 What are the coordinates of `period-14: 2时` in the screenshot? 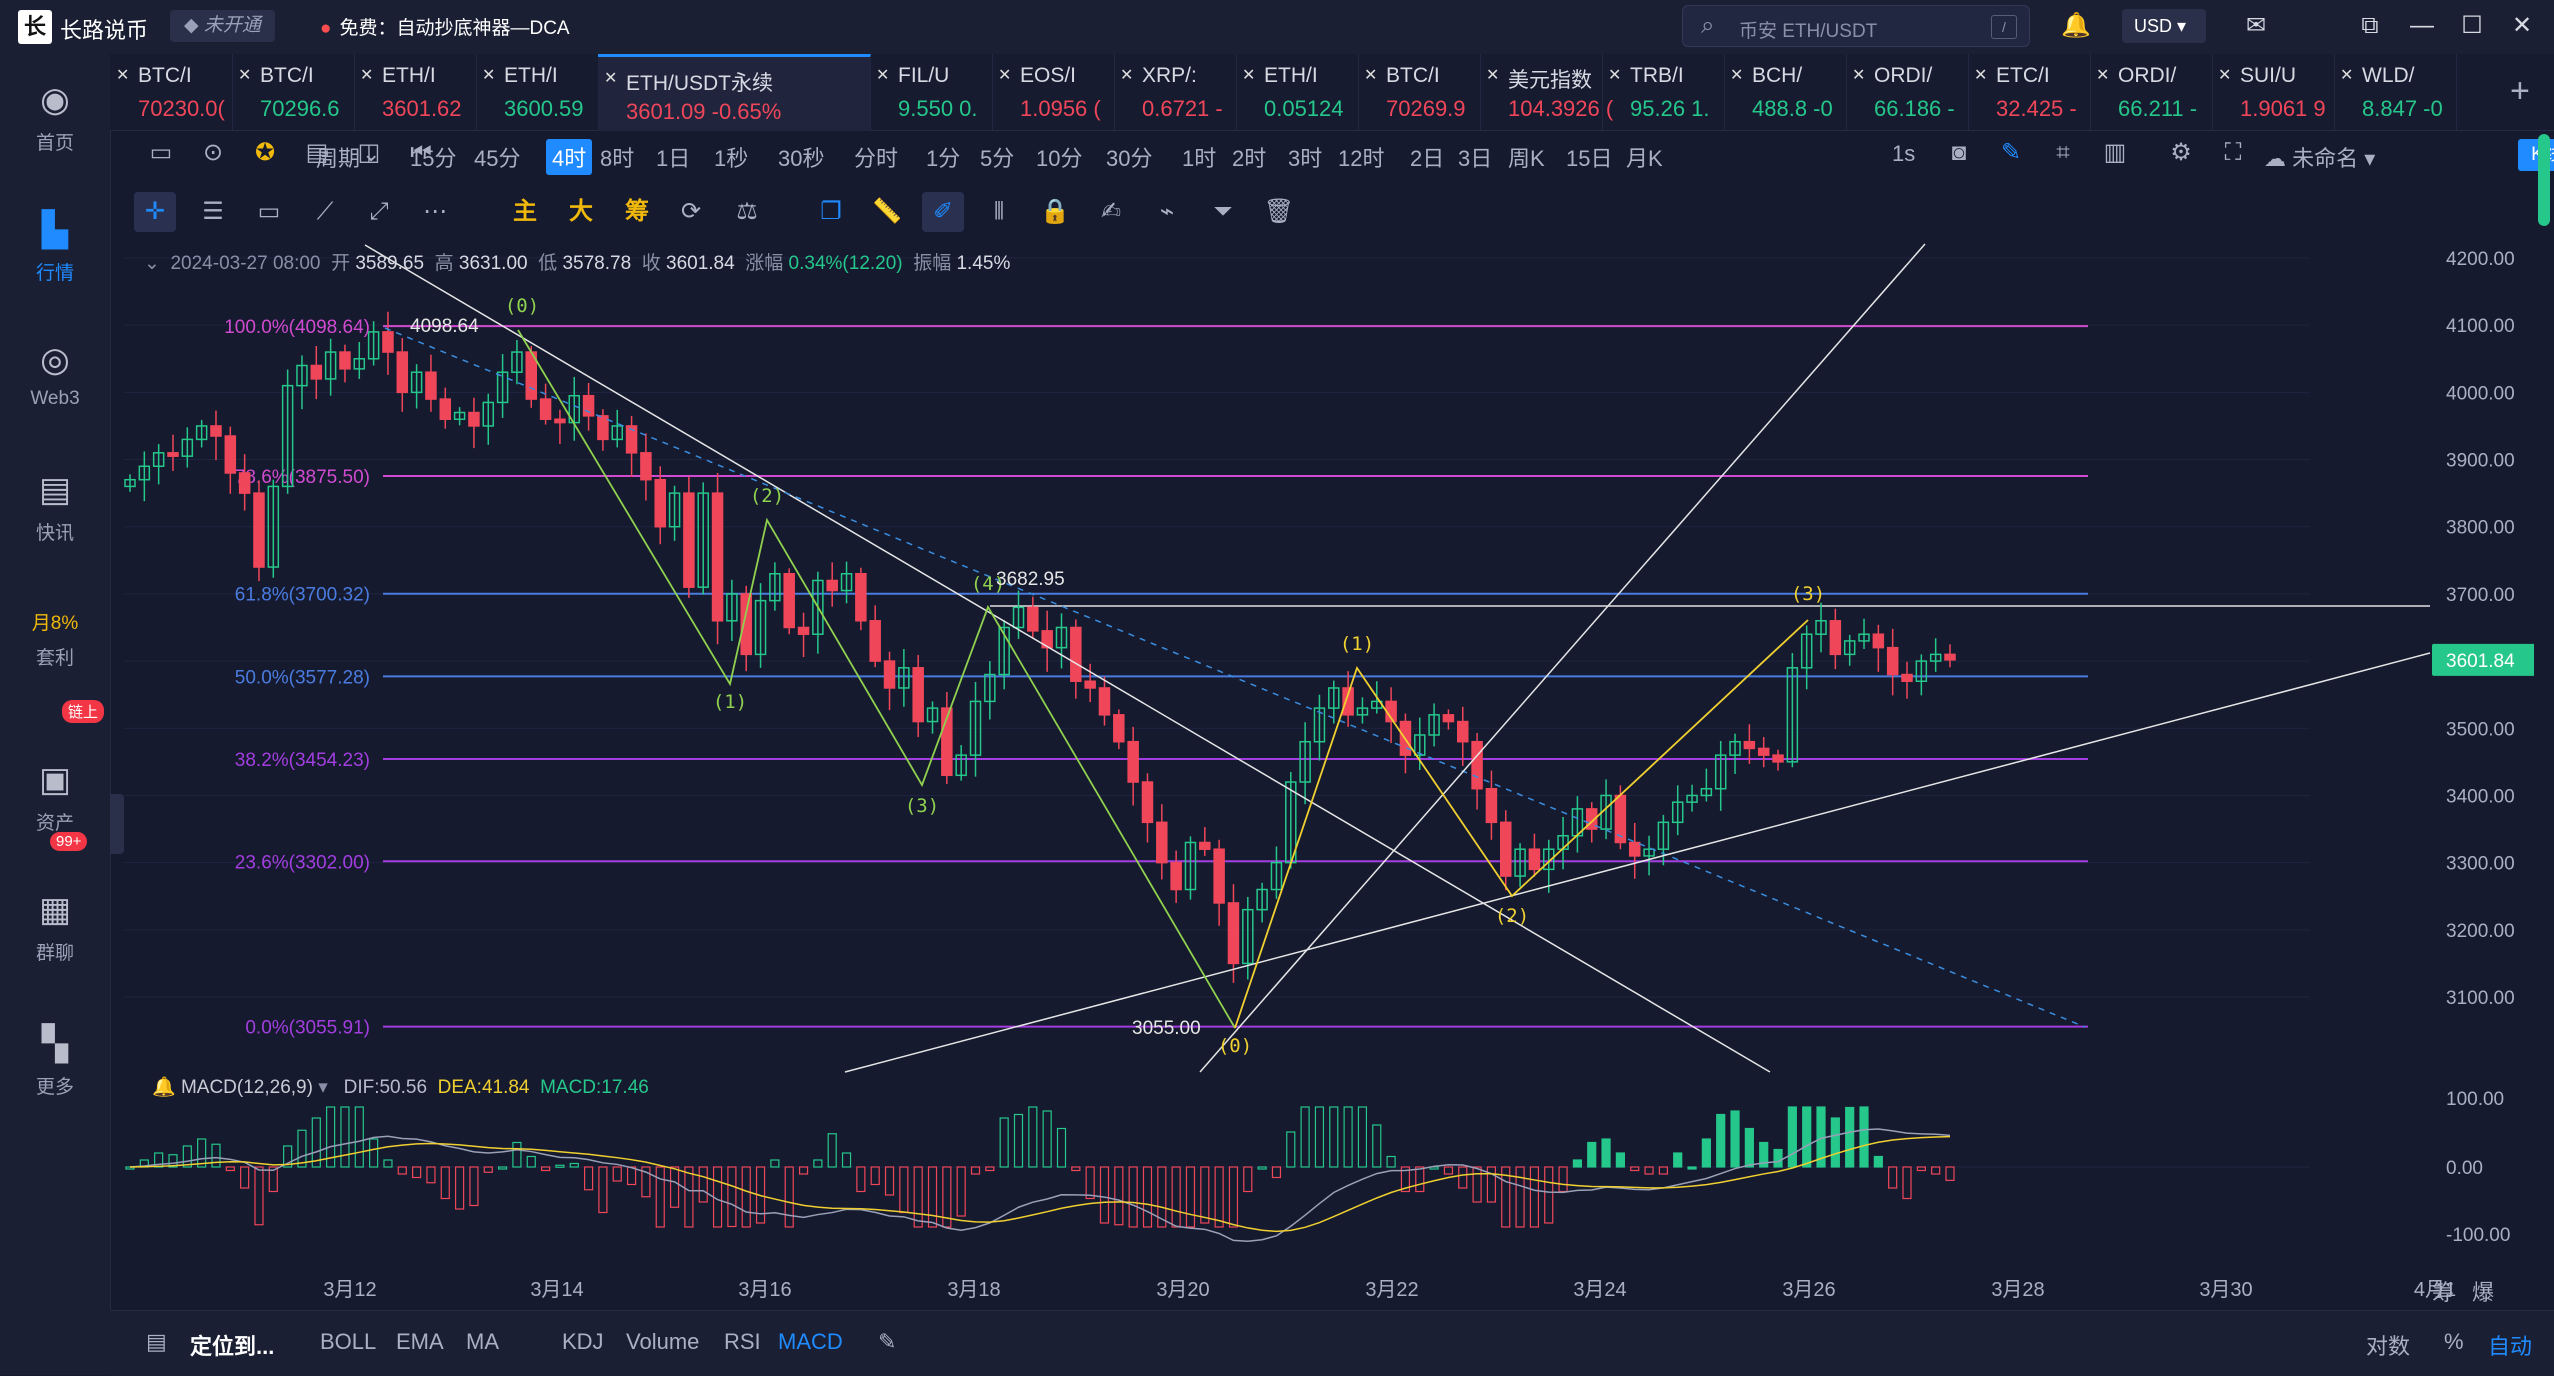 It's located at (1249, 157).